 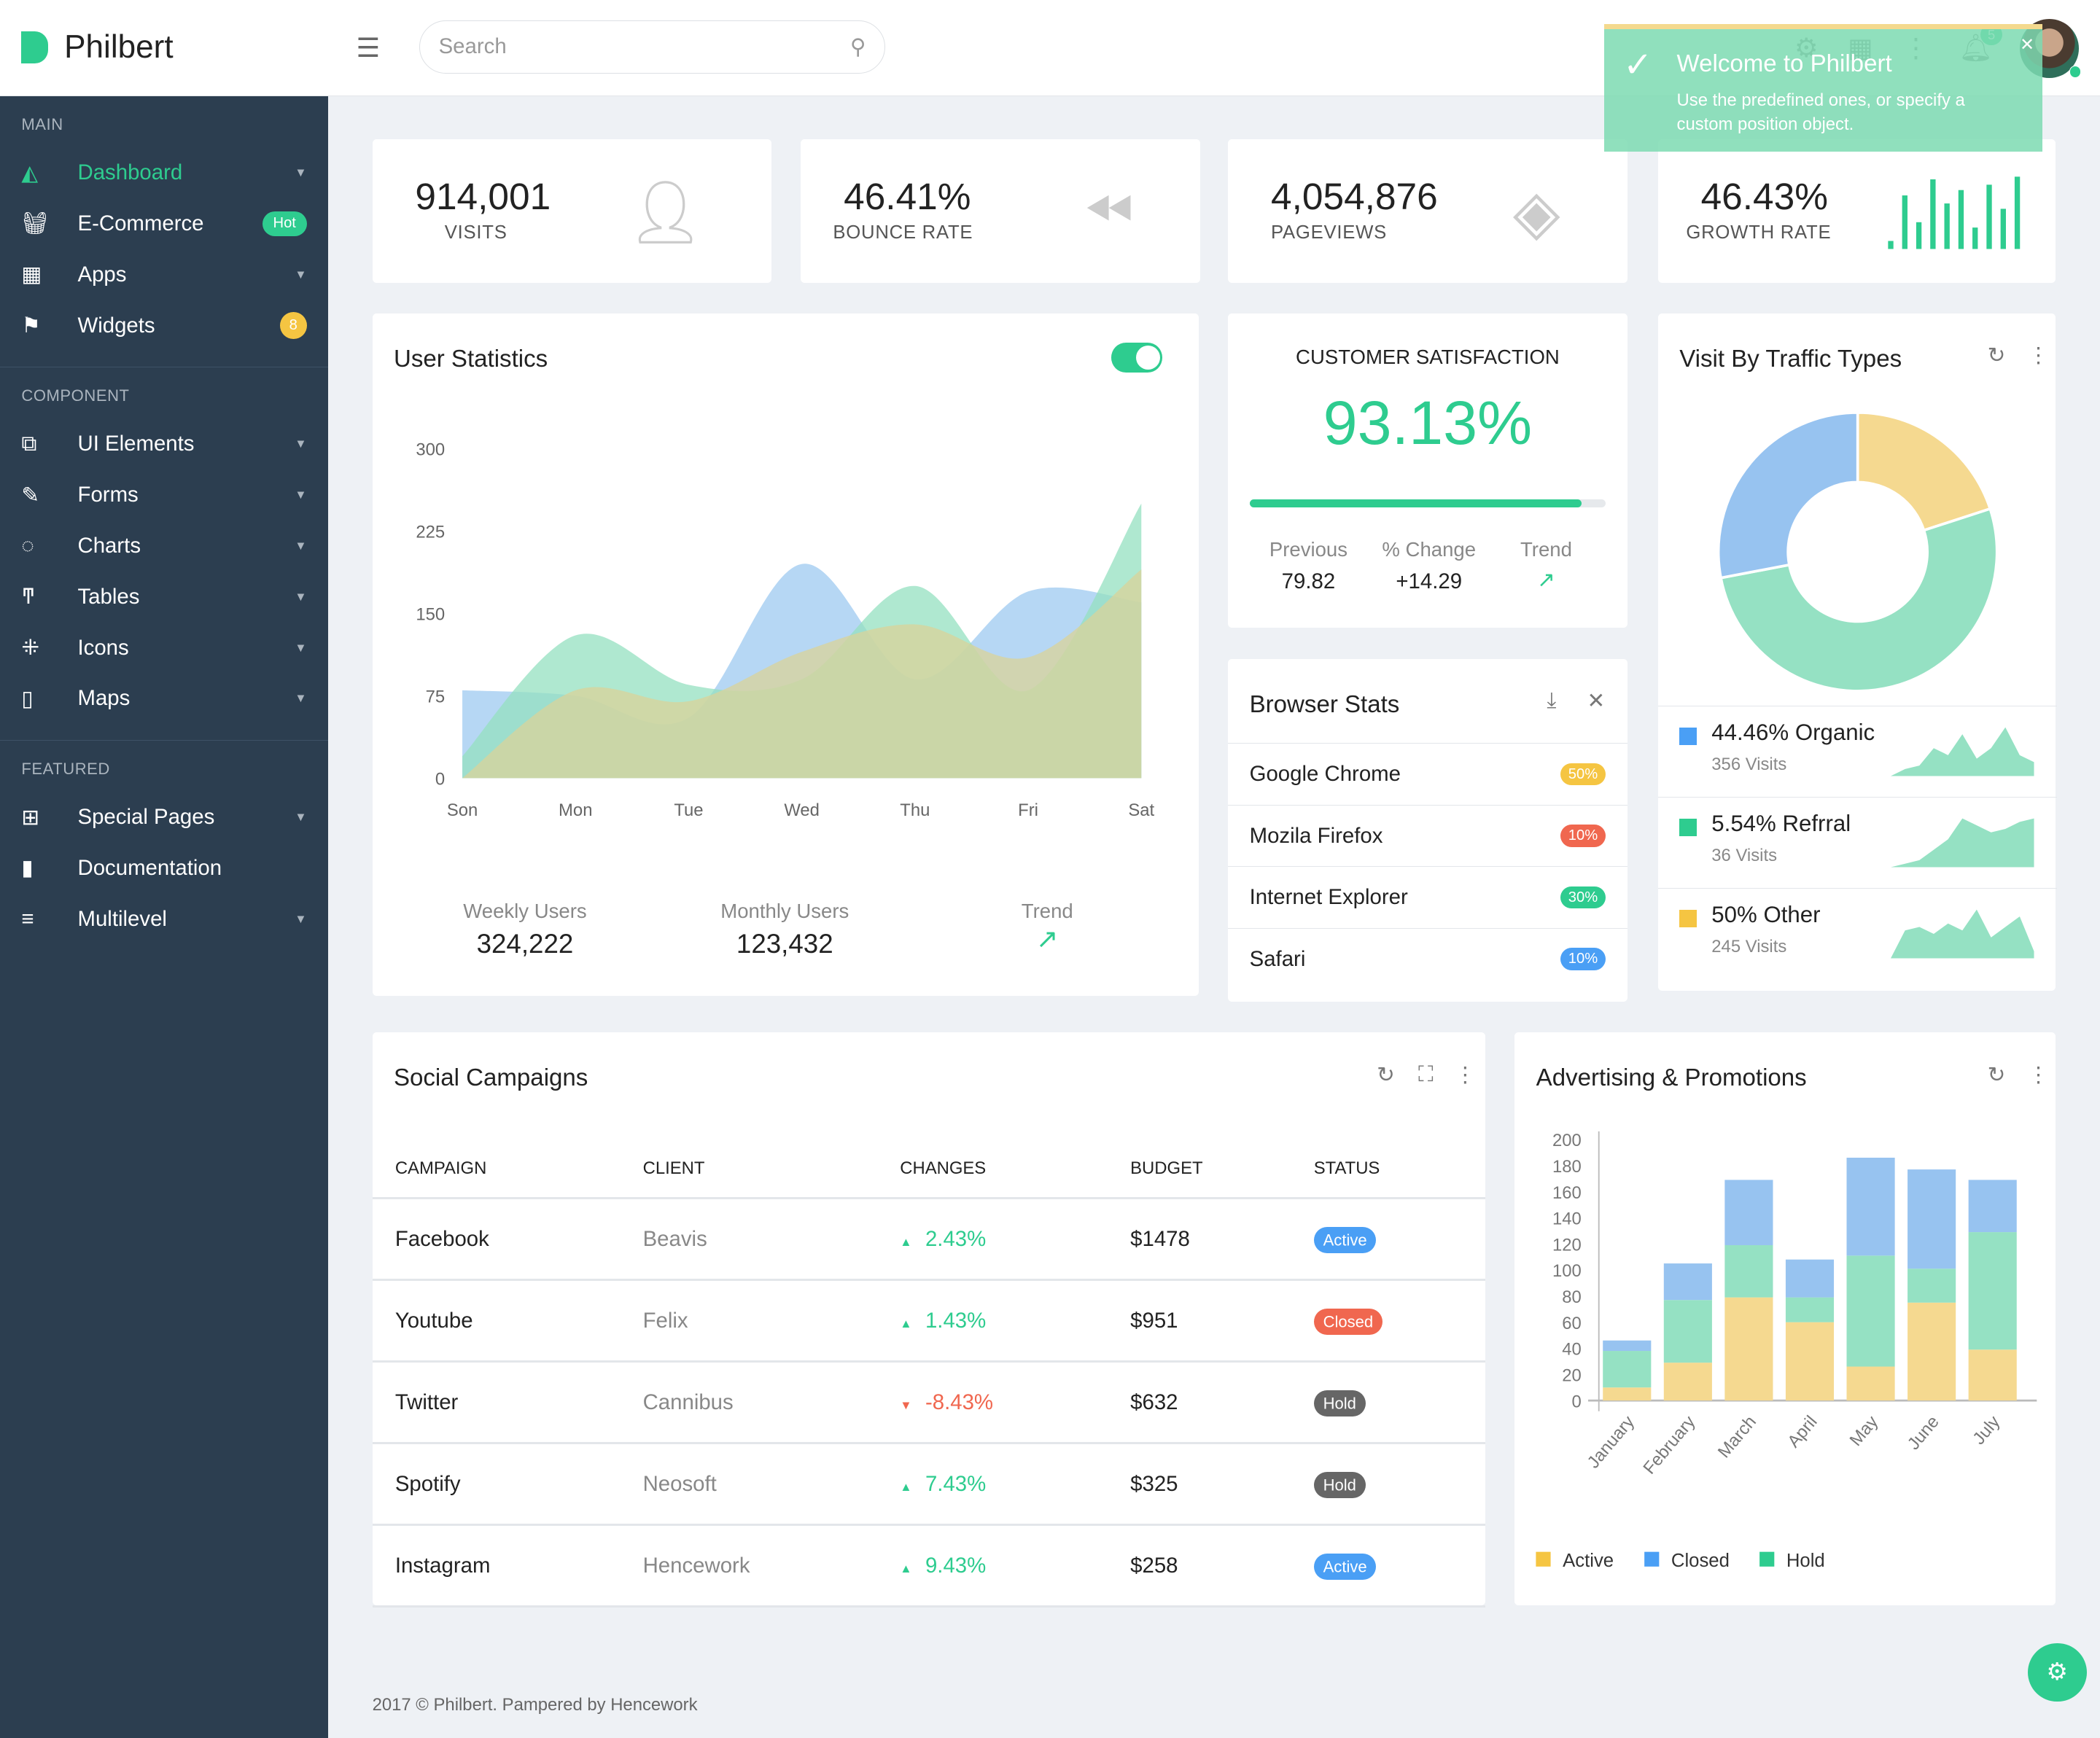 What do you see at coordinates (652, 47) in the screenshot?
I see `search-input: Search ⚲` at bounding box center [652, 47].